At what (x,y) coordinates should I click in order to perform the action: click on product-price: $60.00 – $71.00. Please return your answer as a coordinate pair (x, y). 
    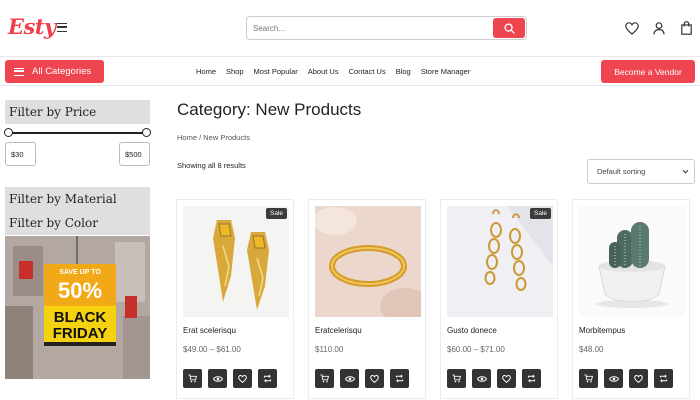
    Looking at the image, I should click on (476, 349).